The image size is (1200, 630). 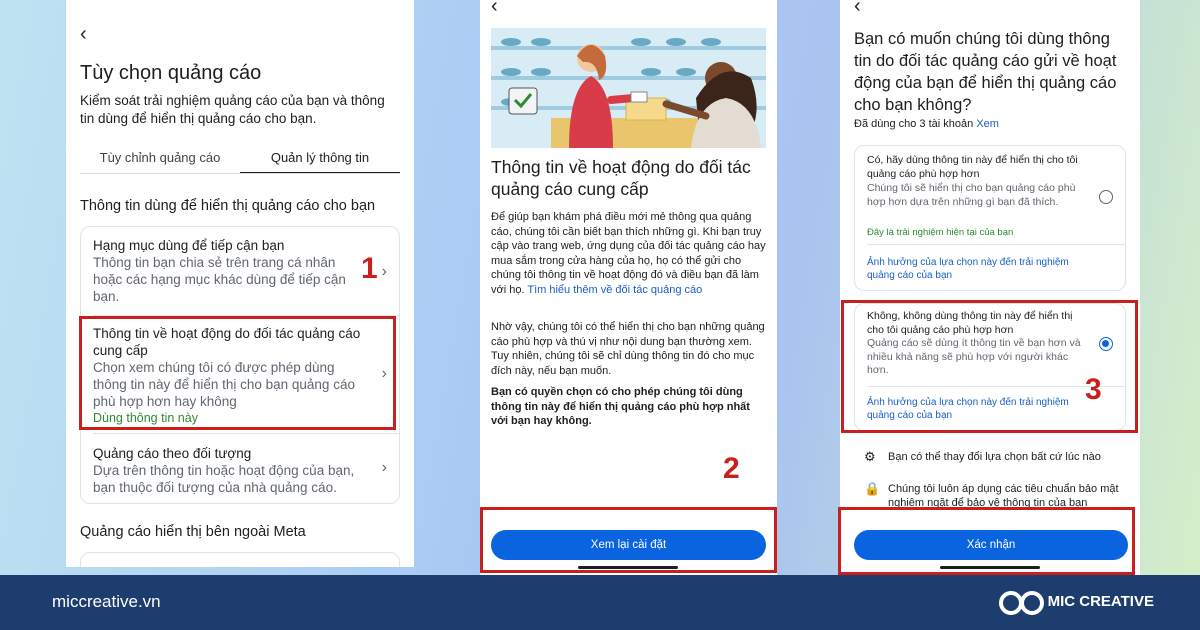 What do you see at coordinates (106, 602) in the screenshot?
I see `website-url: miccreative.vn` at bounding box center [106, 602].